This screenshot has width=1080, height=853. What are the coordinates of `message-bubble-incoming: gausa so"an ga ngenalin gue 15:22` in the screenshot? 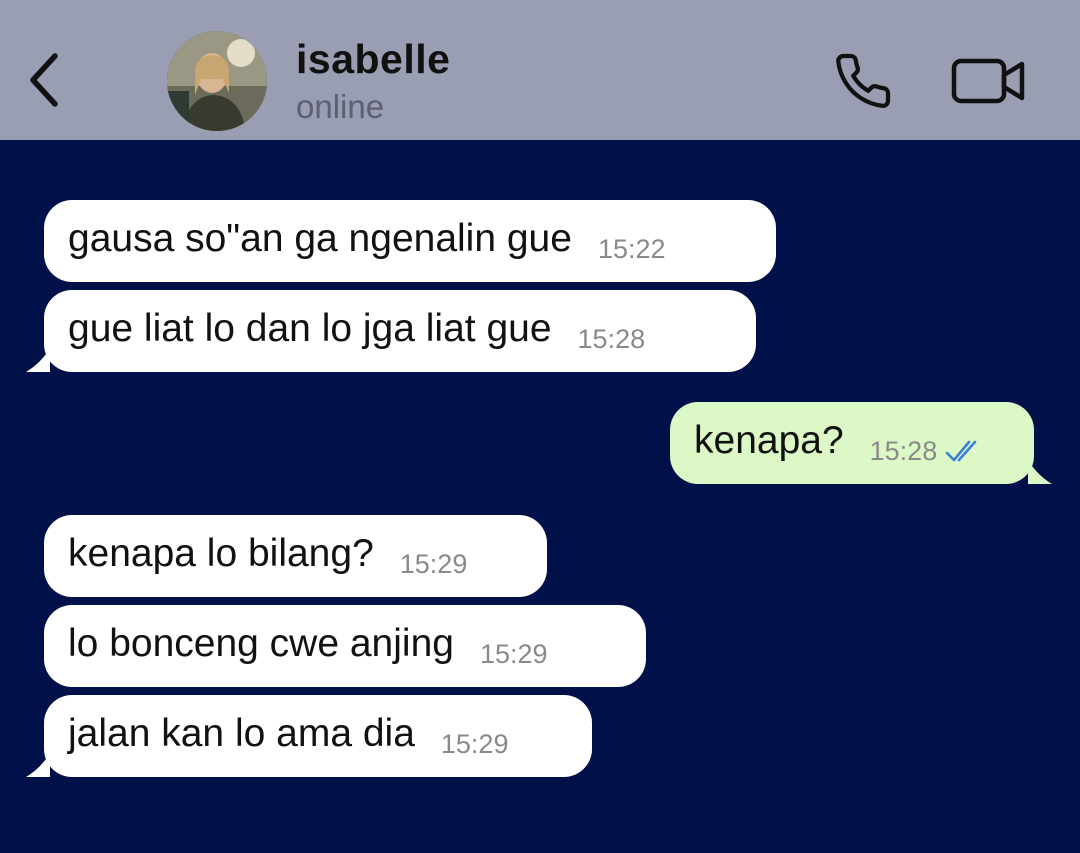 It's located at (410, 241).